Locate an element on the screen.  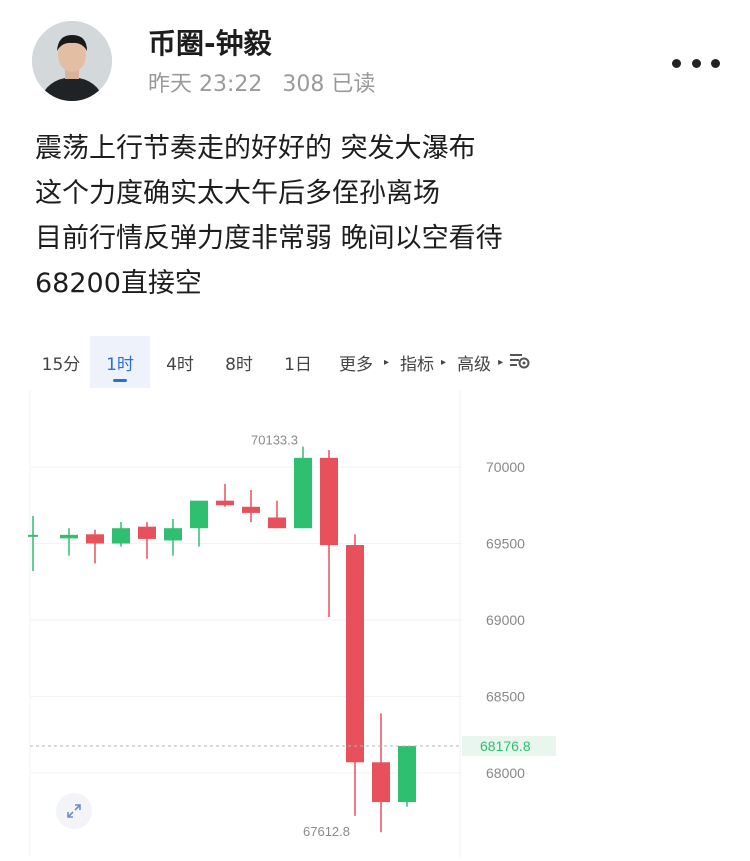
expand-icon is located at coordinates (74, 811).